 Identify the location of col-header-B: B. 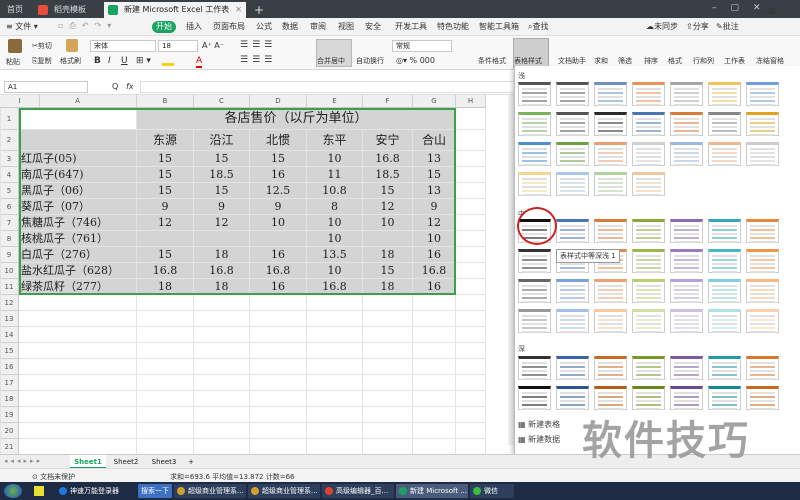
(165, 101).